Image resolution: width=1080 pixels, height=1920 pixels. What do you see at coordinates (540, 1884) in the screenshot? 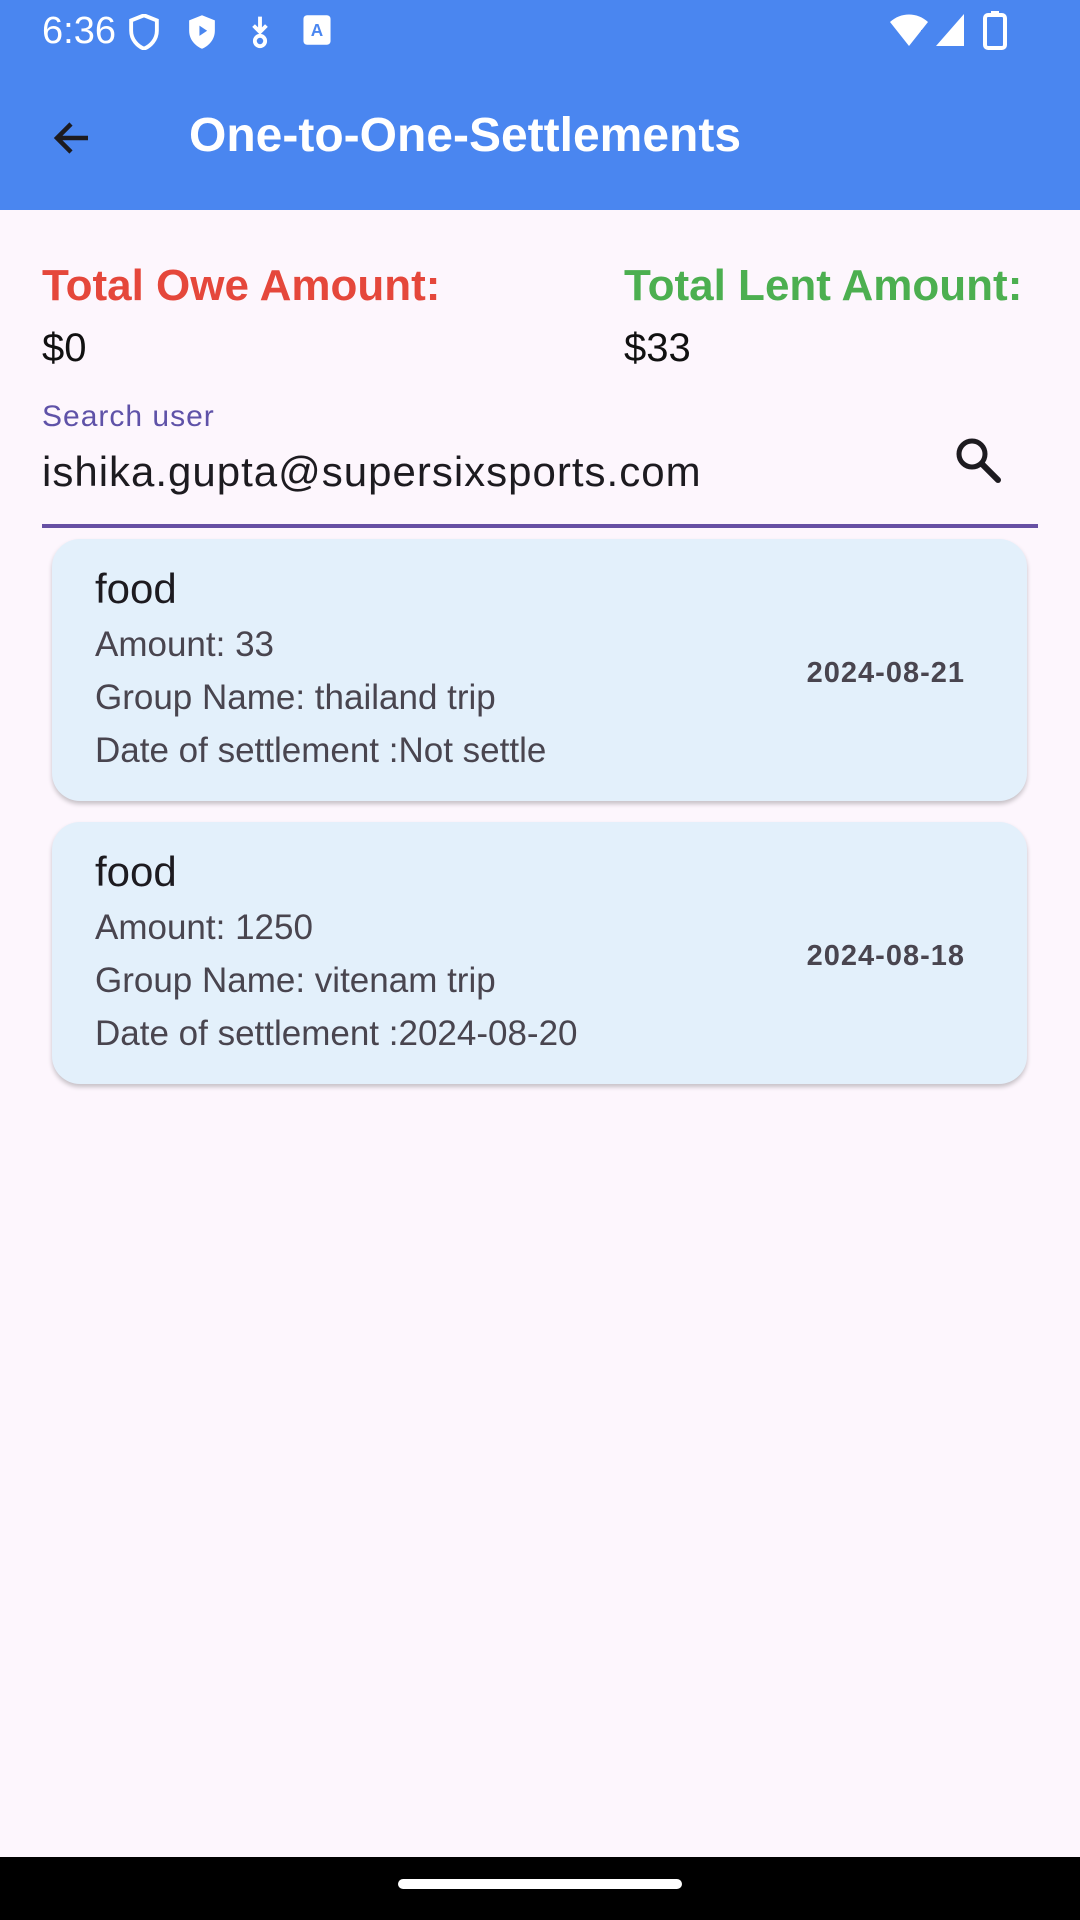
I see `home-gesture-handle` at bounding box center [540, 1884].